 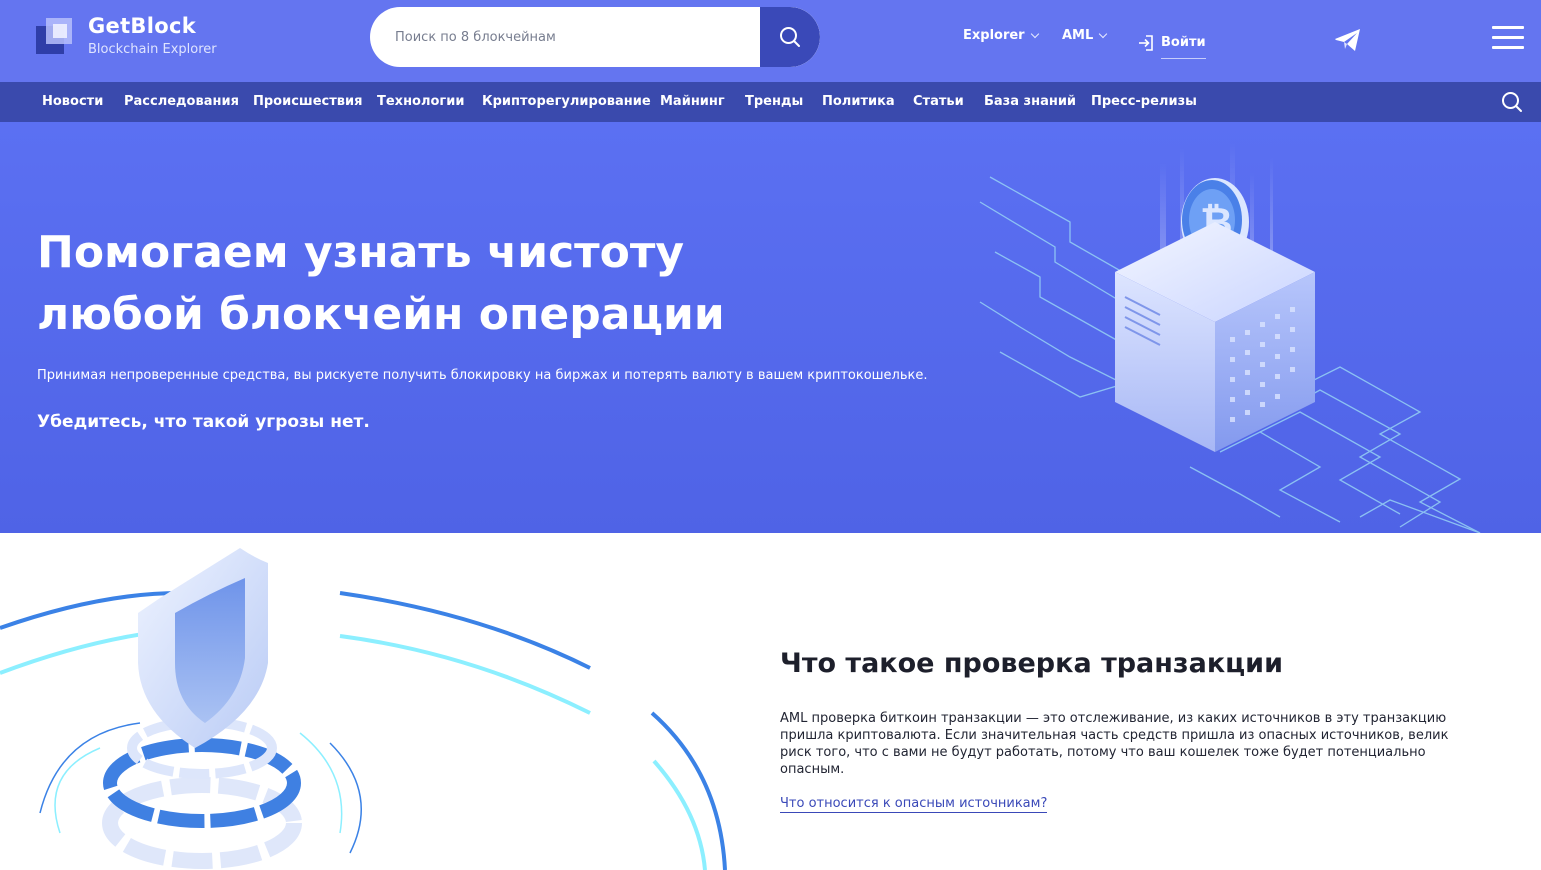 I want to click on logo-subtitle: Blockchain Explorer, so click(x=152, y=49).